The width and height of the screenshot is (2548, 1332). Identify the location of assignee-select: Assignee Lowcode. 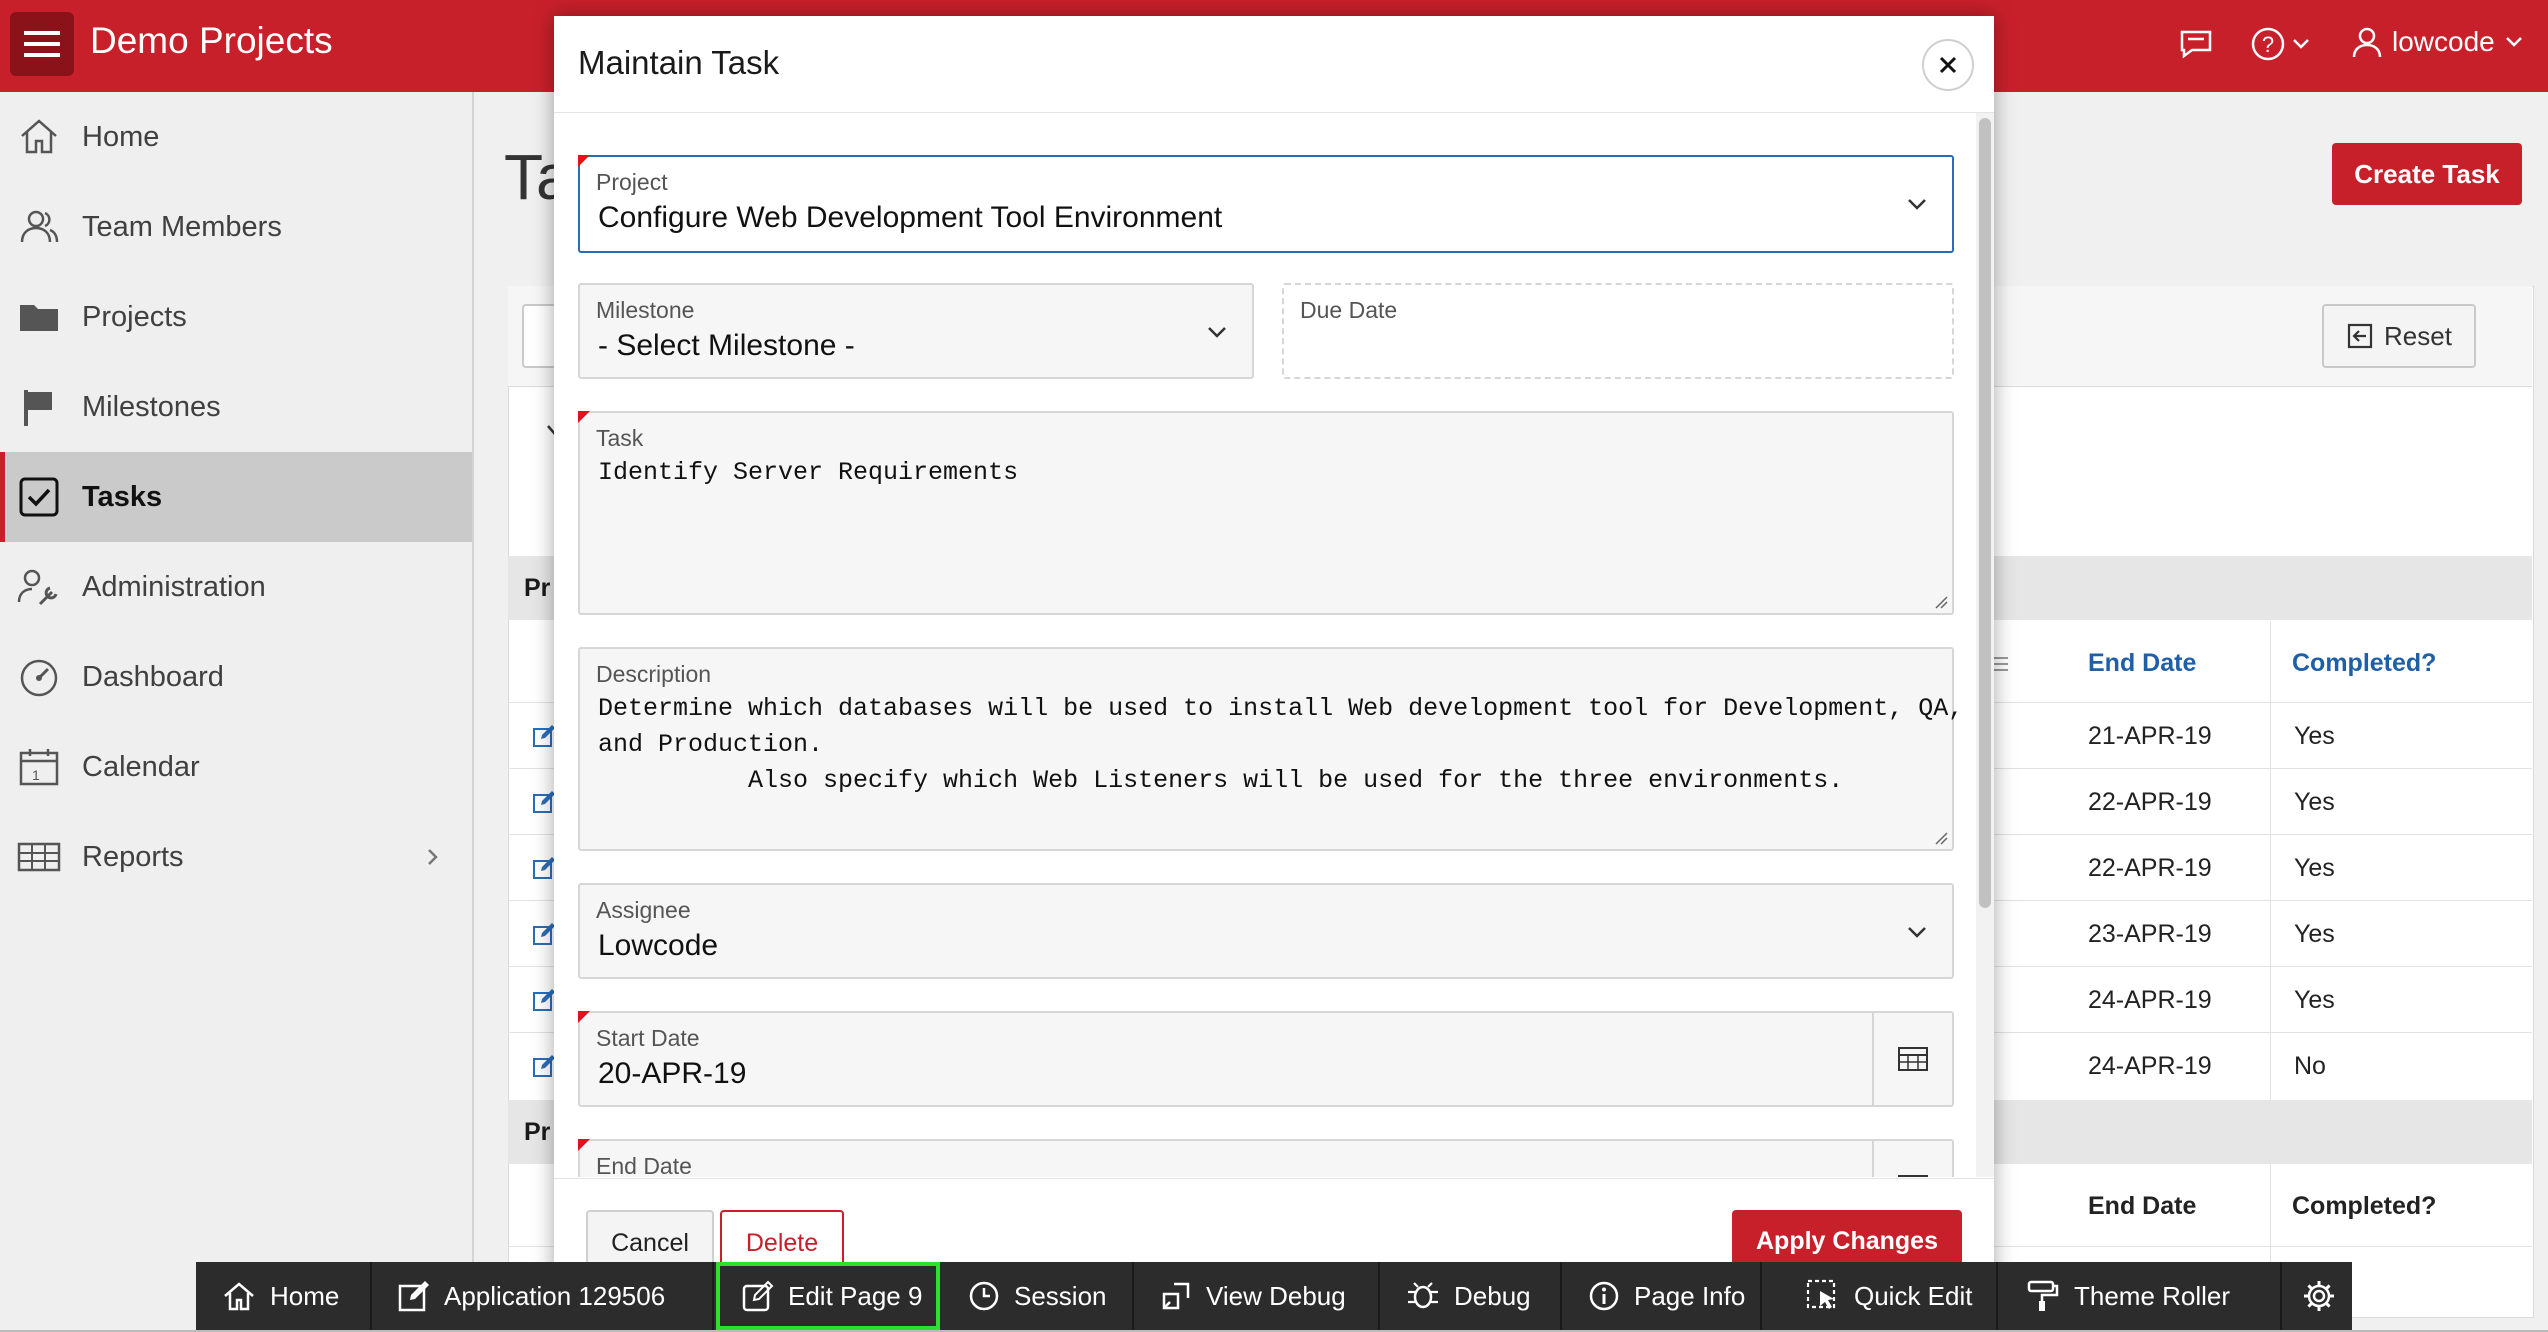
(1266, 931).